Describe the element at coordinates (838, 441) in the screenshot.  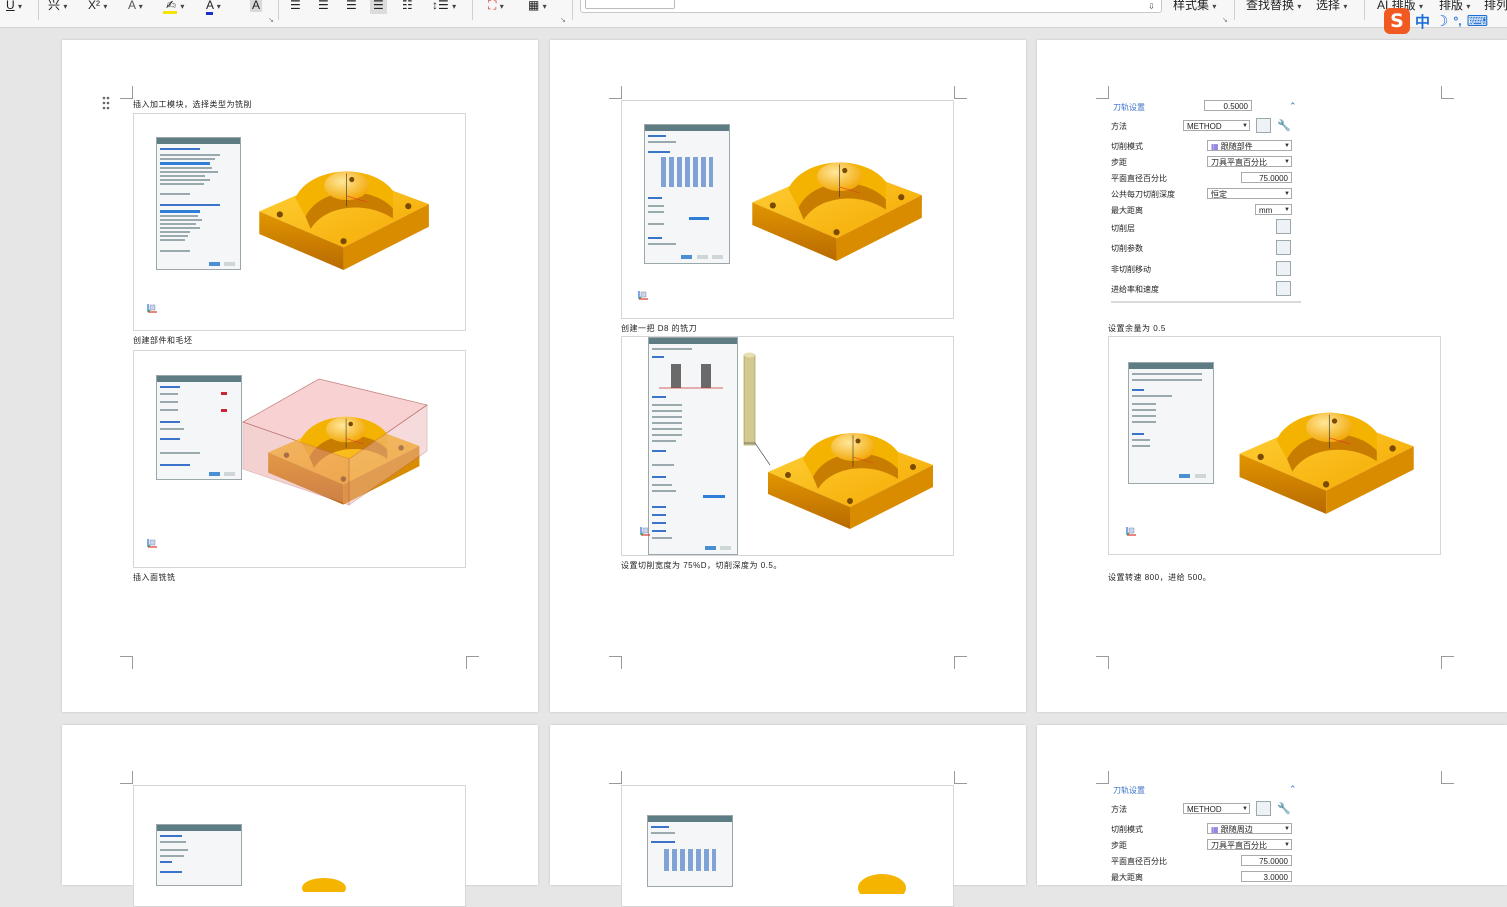
I see `endmill-tool-model` at that location.